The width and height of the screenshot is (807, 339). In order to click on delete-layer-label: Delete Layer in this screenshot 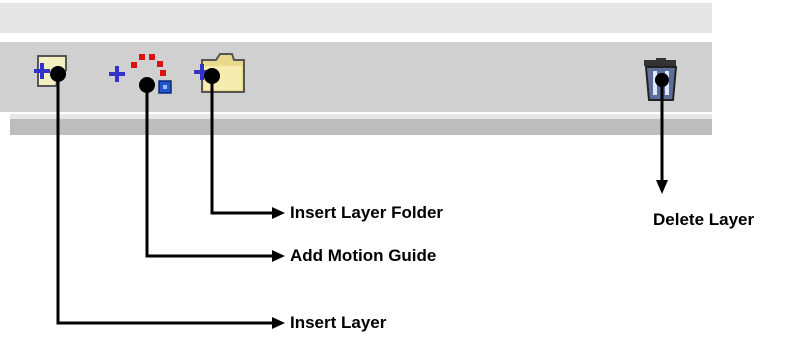, I will do `click(704, 219)`.